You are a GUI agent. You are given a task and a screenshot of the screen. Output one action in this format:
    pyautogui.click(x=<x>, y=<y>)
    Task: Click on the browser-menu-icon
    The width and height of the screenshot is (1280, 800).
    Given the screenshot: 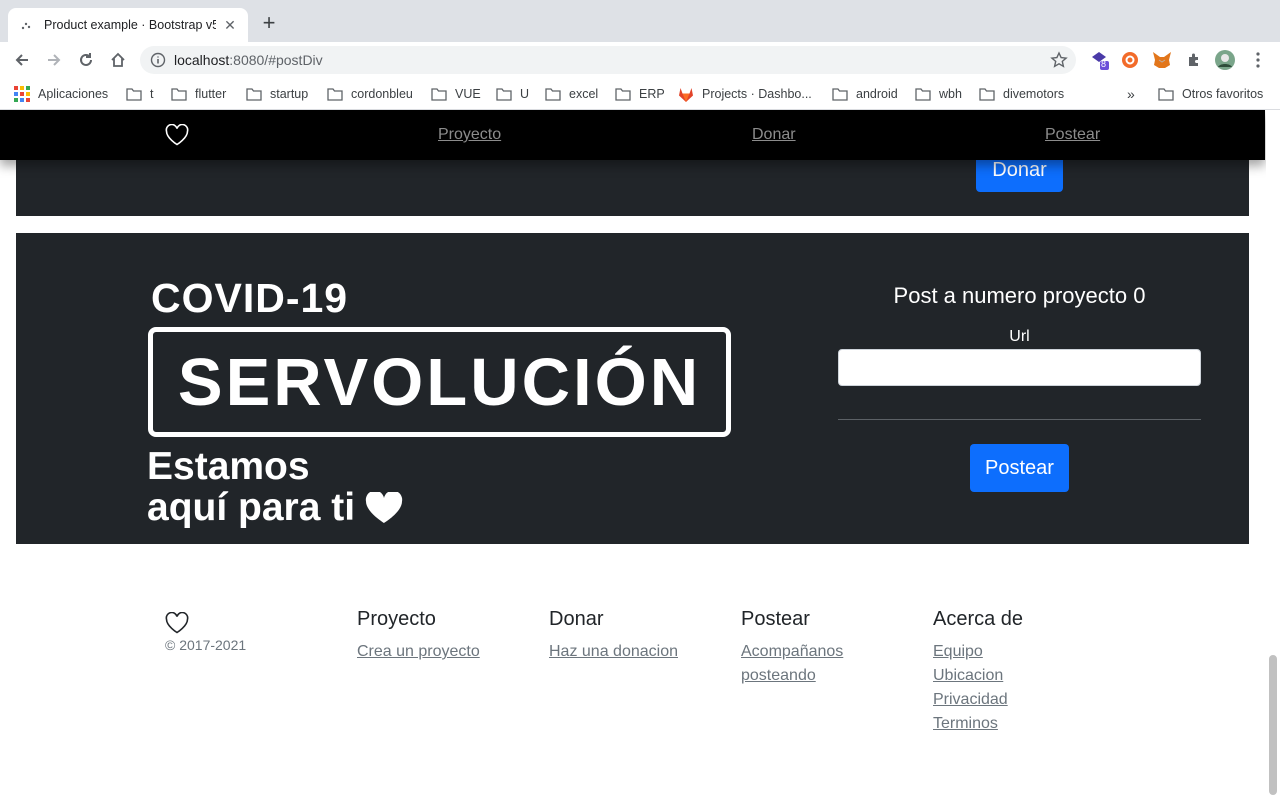 What is the action you would take?
    pyautogui.click(x=1258, y=60)
    